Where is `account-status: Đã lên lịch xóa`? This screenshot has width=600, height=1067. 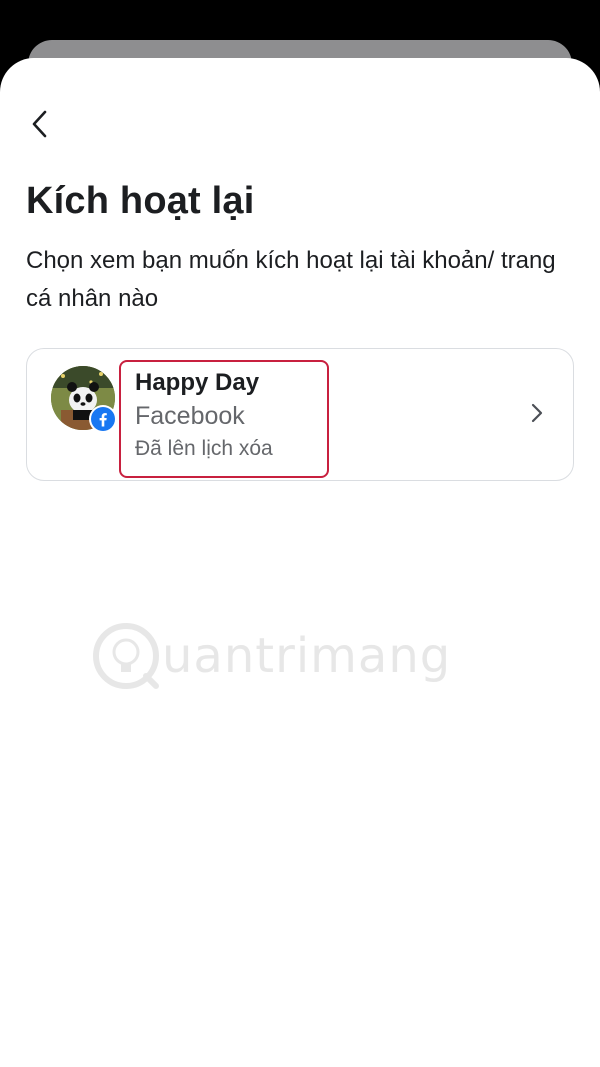 account-status: Đã lên lịch xóa is located at coordinates (204, 448).